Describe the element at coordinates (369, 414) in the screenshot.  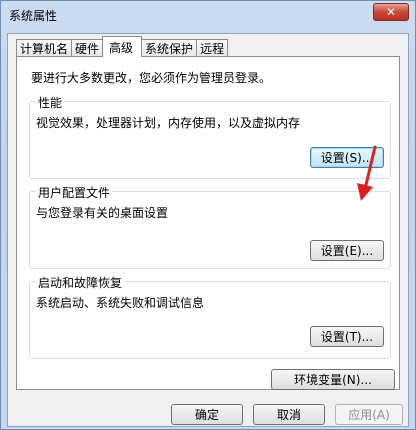
I see `apply-button: 应用(A)` at that location.